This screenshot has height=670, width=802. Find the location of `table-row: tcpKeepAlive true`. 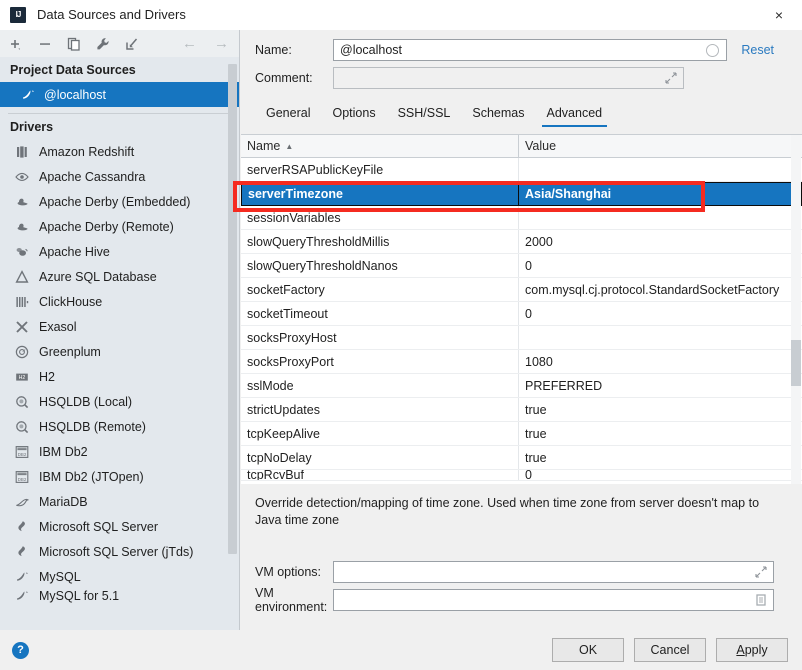

table-row: tcpKeepAlive true is located at coordinates (521, 434).